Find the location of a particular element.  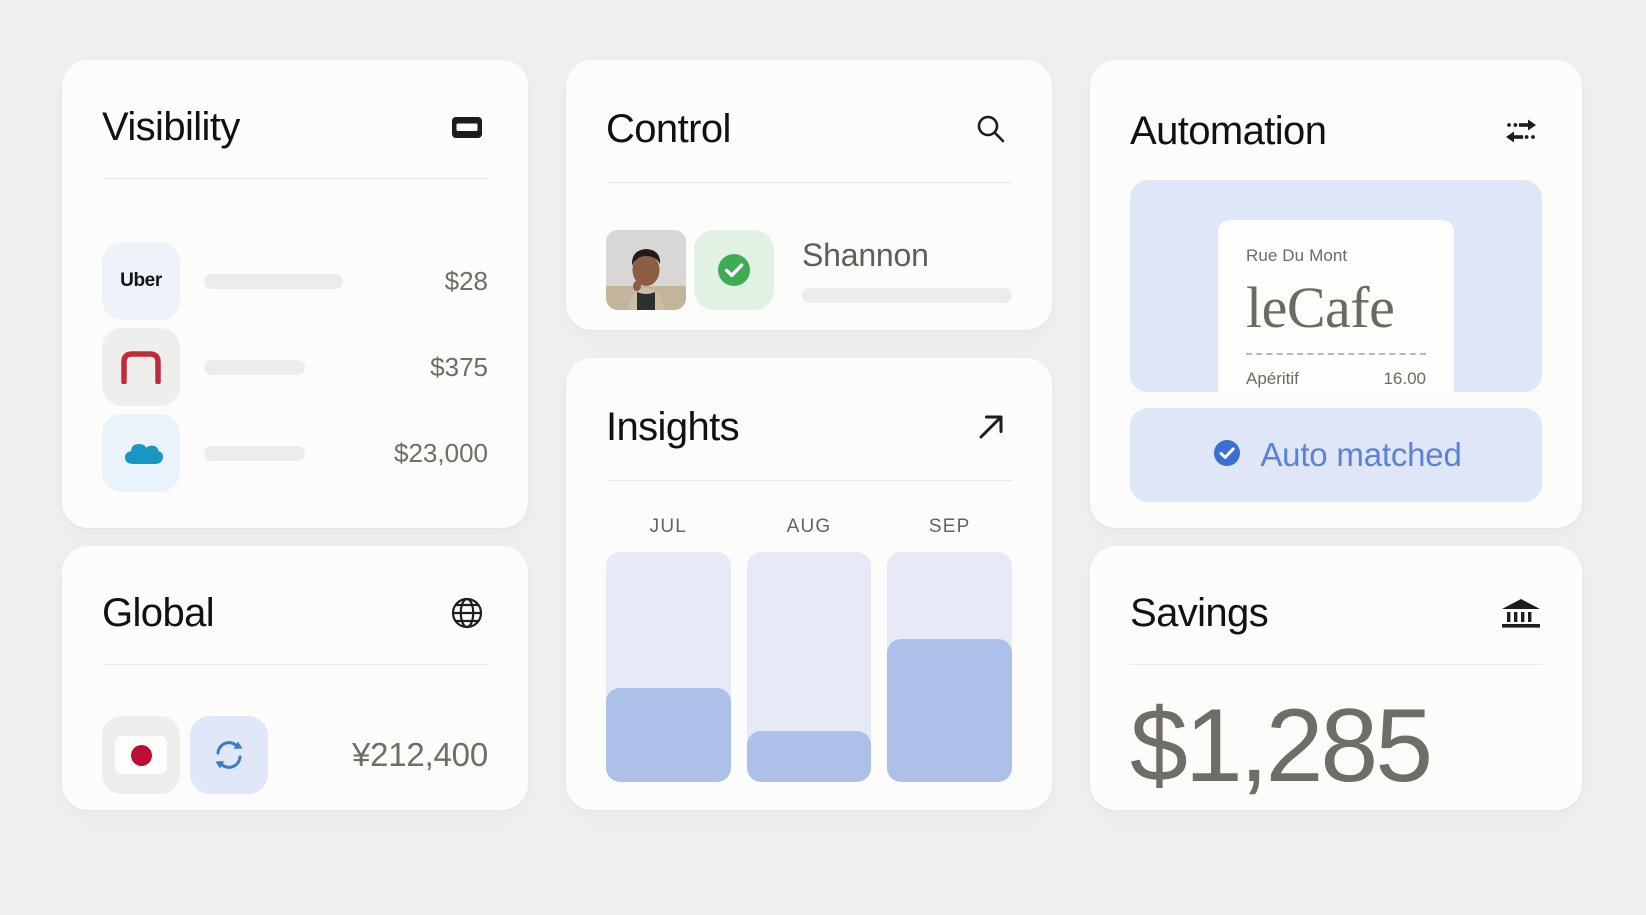

global-card-header: Global is located at coordinates (295, 613).